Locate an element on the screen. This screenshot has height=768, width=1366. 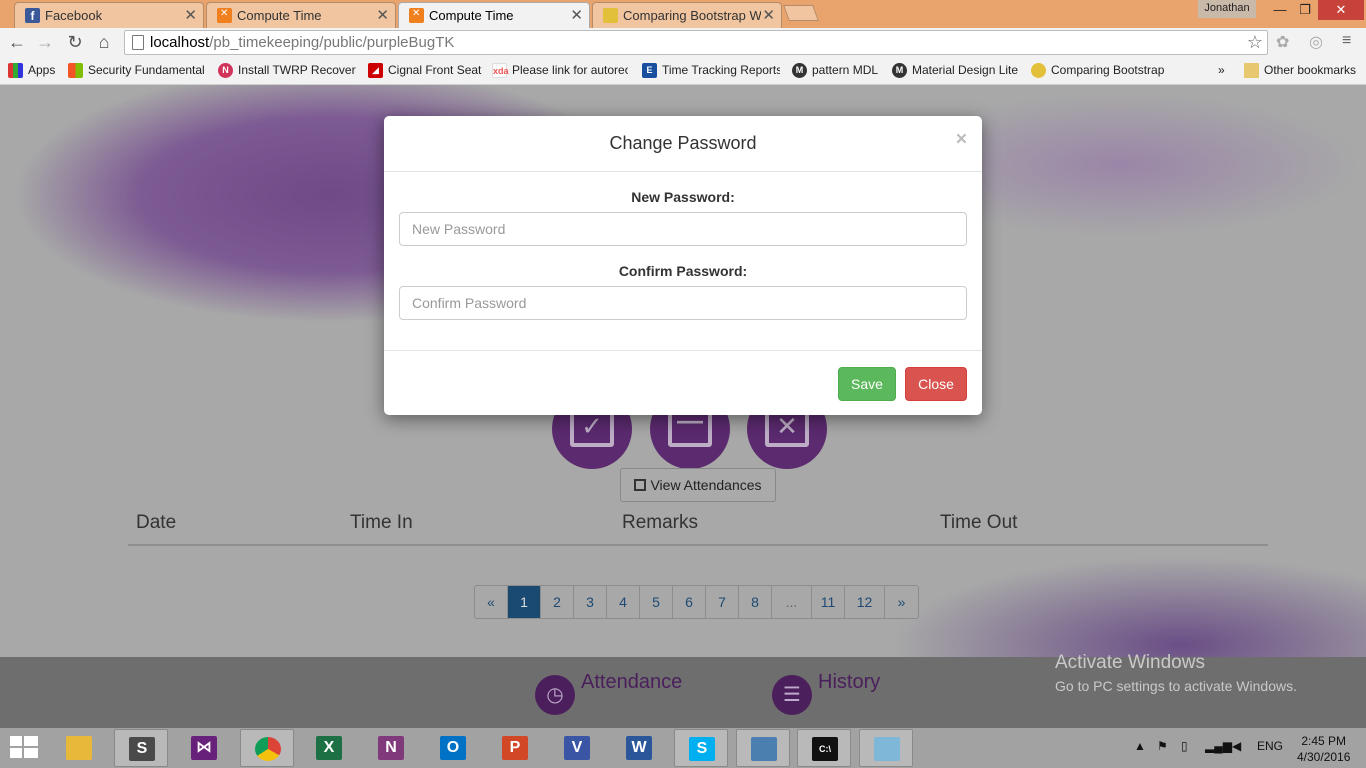
tab-title: Facebook is located at coordinates (74, 15).